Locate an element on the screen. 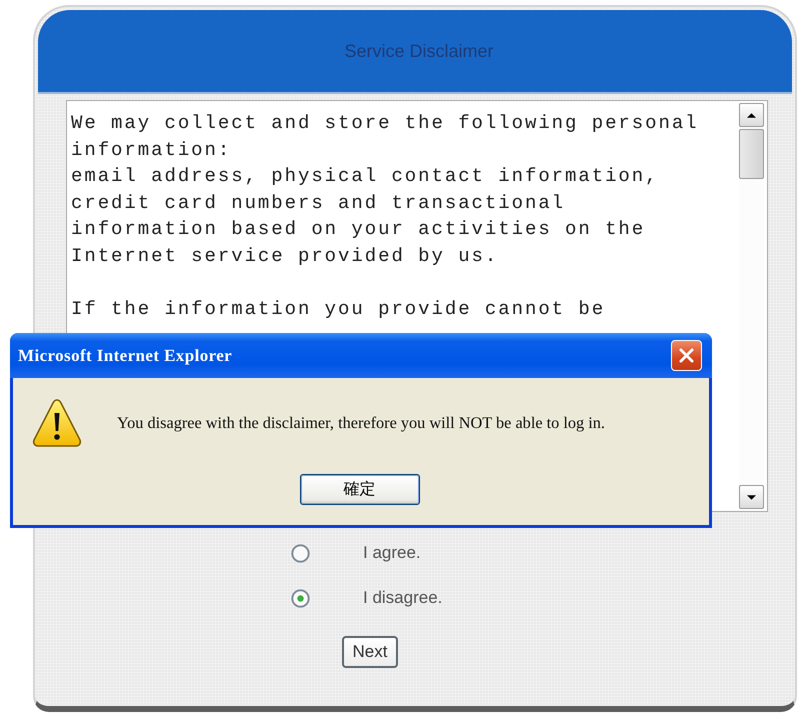  close-icon is located at coordinates (686, 355).